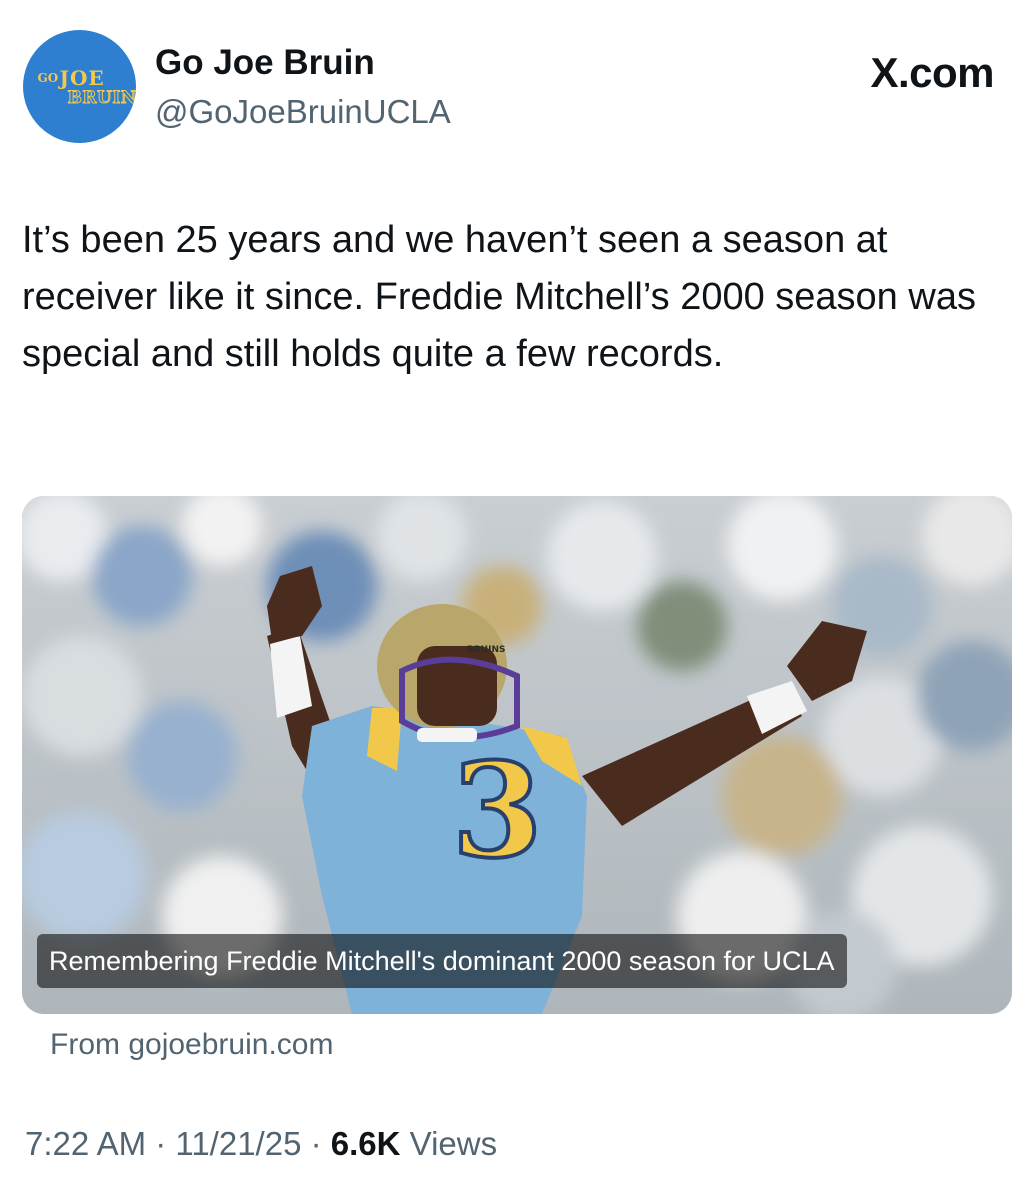 This screenshot has width=1034, height=1200. I want to click on go-joe-bruin-logo-icon: GO JOE BRUIN, so click(83, 87).